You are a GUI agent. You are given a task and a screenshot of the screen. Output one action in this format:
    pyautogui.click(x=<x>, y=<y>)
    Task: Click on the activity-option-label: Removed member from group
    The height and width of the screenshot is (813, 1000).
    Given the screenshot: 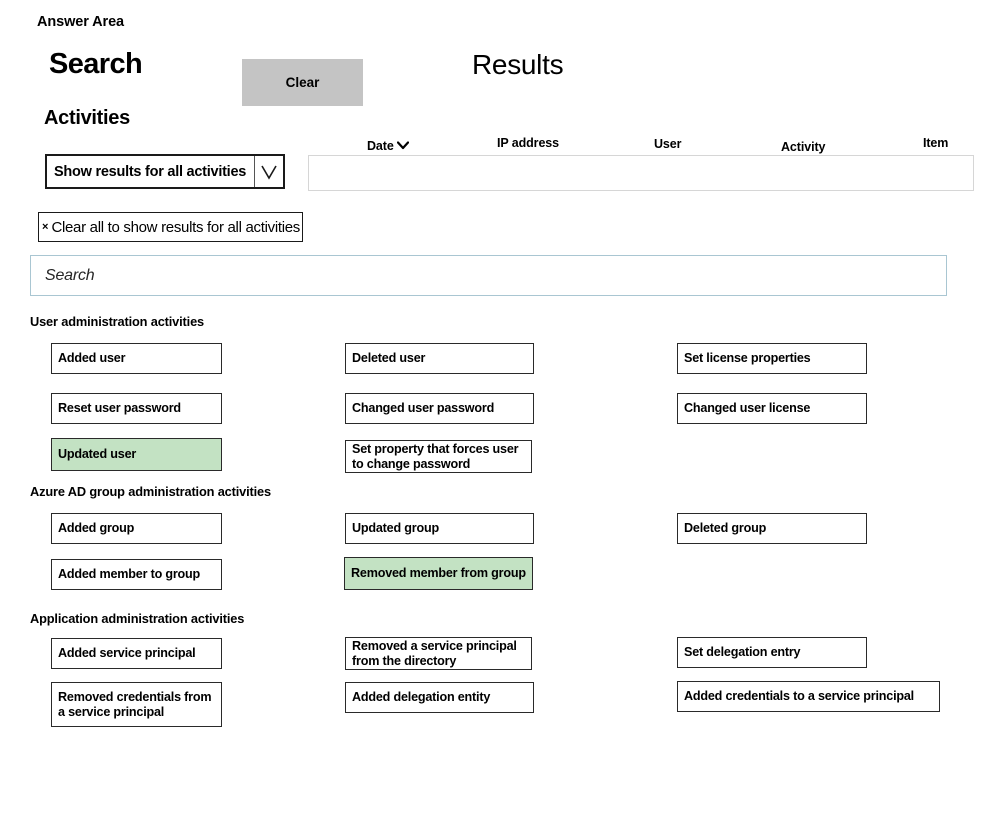 What is the action you would take?
    pyautogui.click(x=438, y=573)
    